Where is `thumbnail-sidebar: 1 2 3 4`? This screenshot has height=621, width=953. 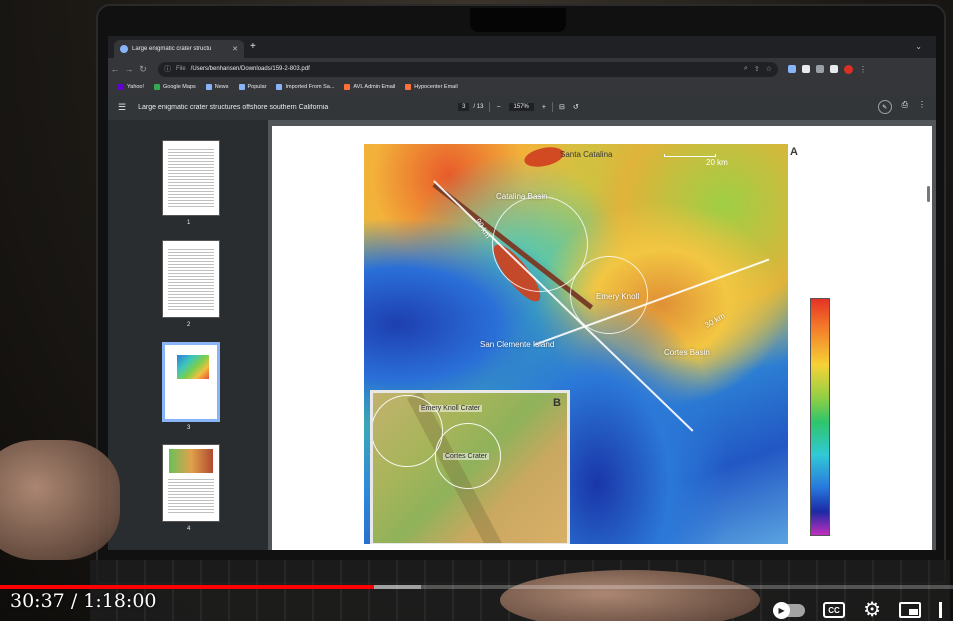 thumbnail-sidebar: 1 2 3 4 is located at coordinates (188, 335).